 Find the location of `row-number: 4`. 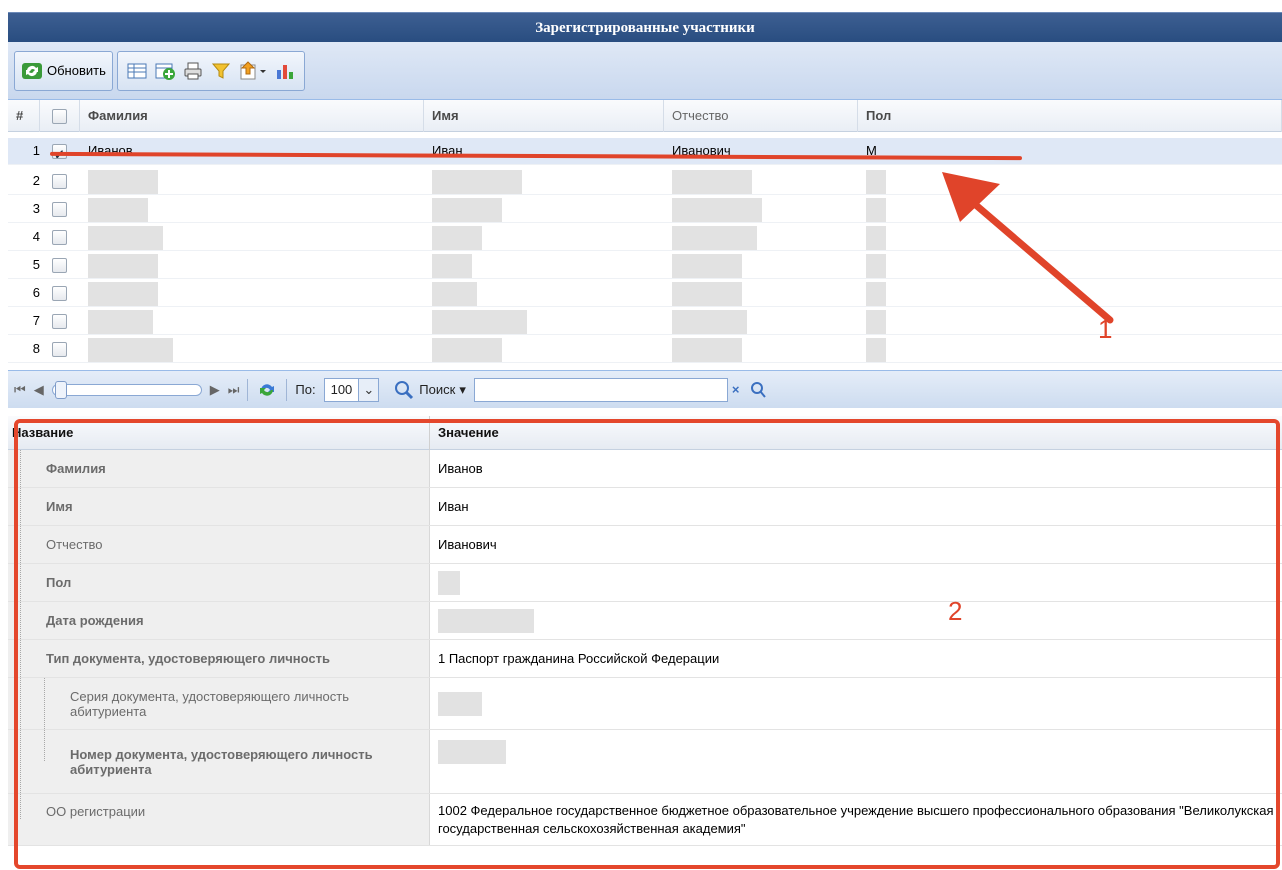

row-number: 4 is located at coordinates (36, 236).